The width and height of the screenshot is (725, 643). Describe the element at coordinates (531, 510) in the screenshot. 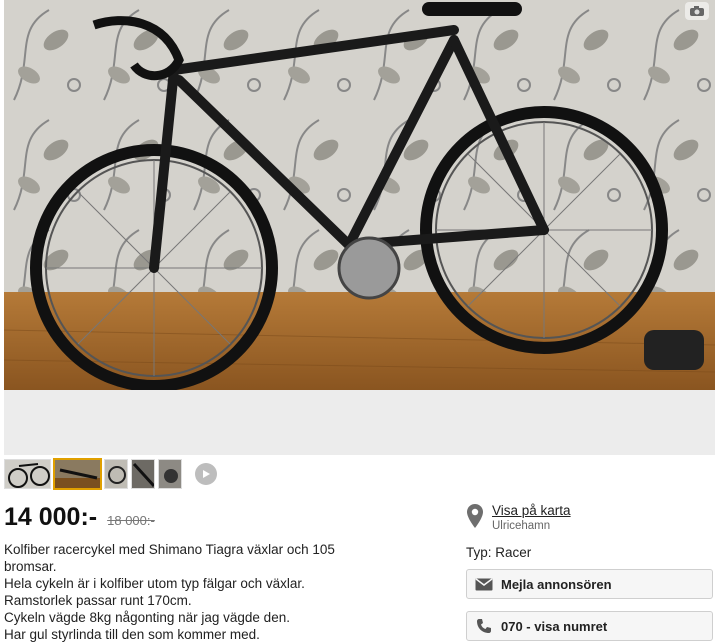

I see `show-on-map-link: Visa på karta` at that location.